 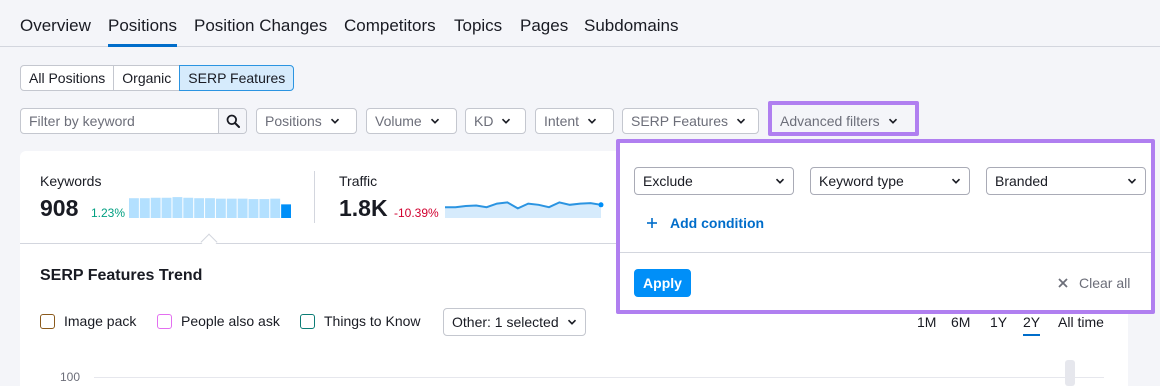 I want to click on legend-things-to-know: Things to Know, so click(x=360, y=321).